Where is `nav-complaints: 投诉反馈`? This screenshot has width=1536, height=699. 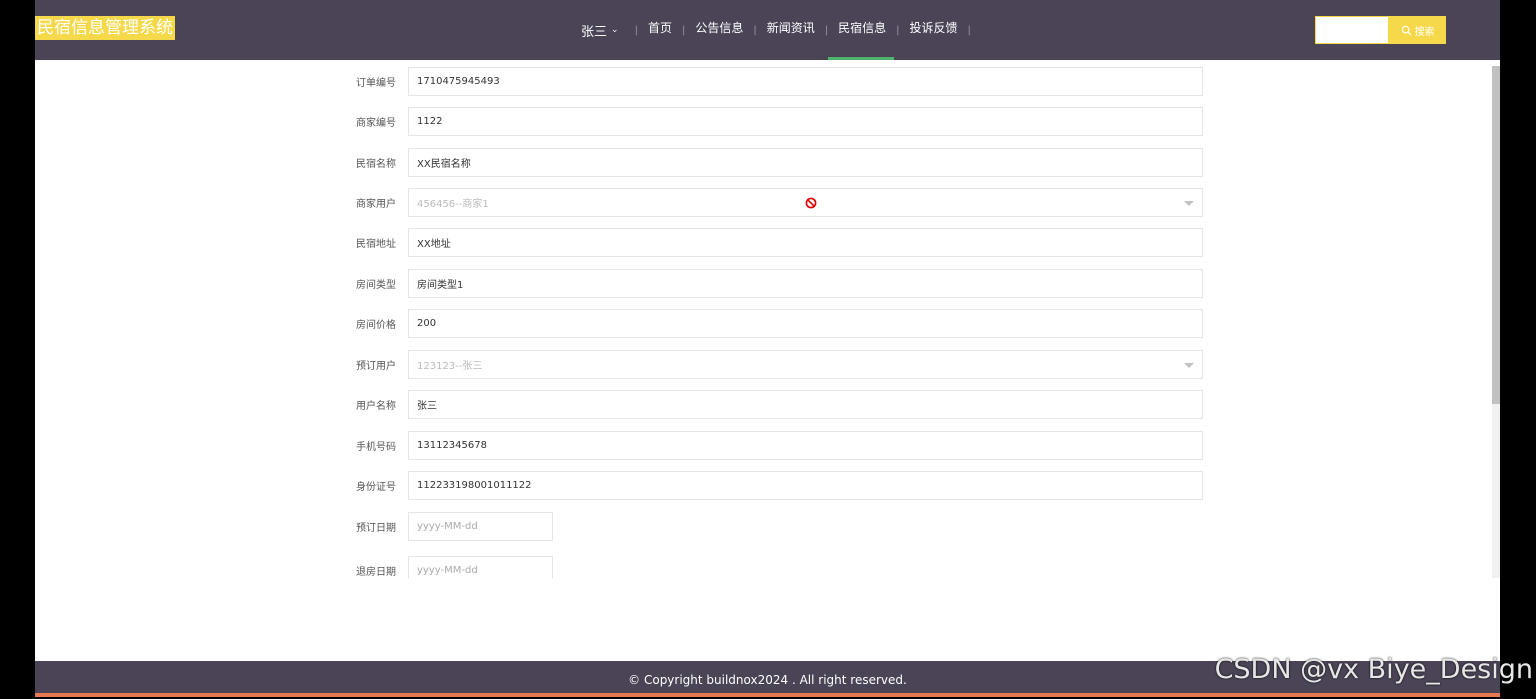 nav-complaints: 投诉反馈 is located at coordinates (934, 30).